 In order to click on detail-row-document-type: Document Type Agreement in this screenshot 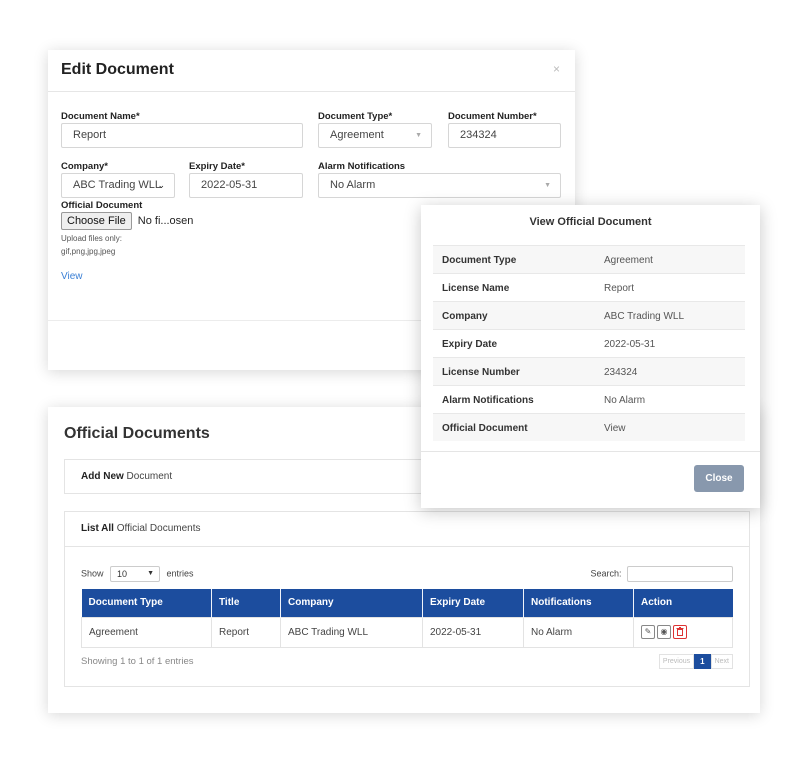, I will do `click(589, 259)`.